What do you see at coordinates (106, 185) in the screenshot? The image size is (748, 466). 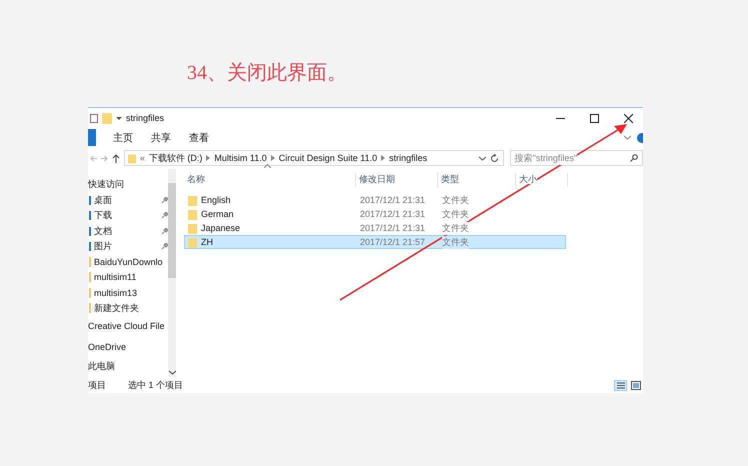 I see `nav-item: 快速访问` at bounding box center [106, 185].